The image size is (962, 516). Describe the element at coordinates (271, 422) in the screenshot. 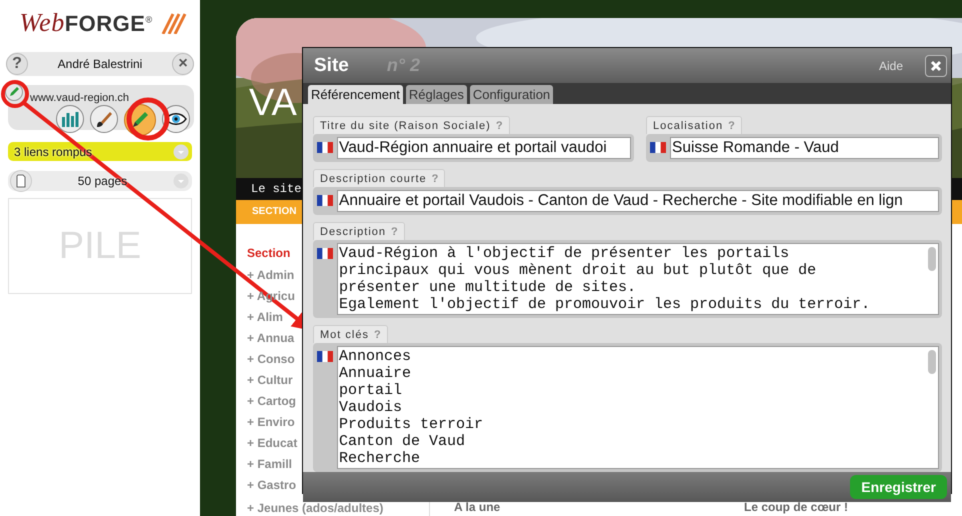

I see `category-link: + Enviro` at that location.